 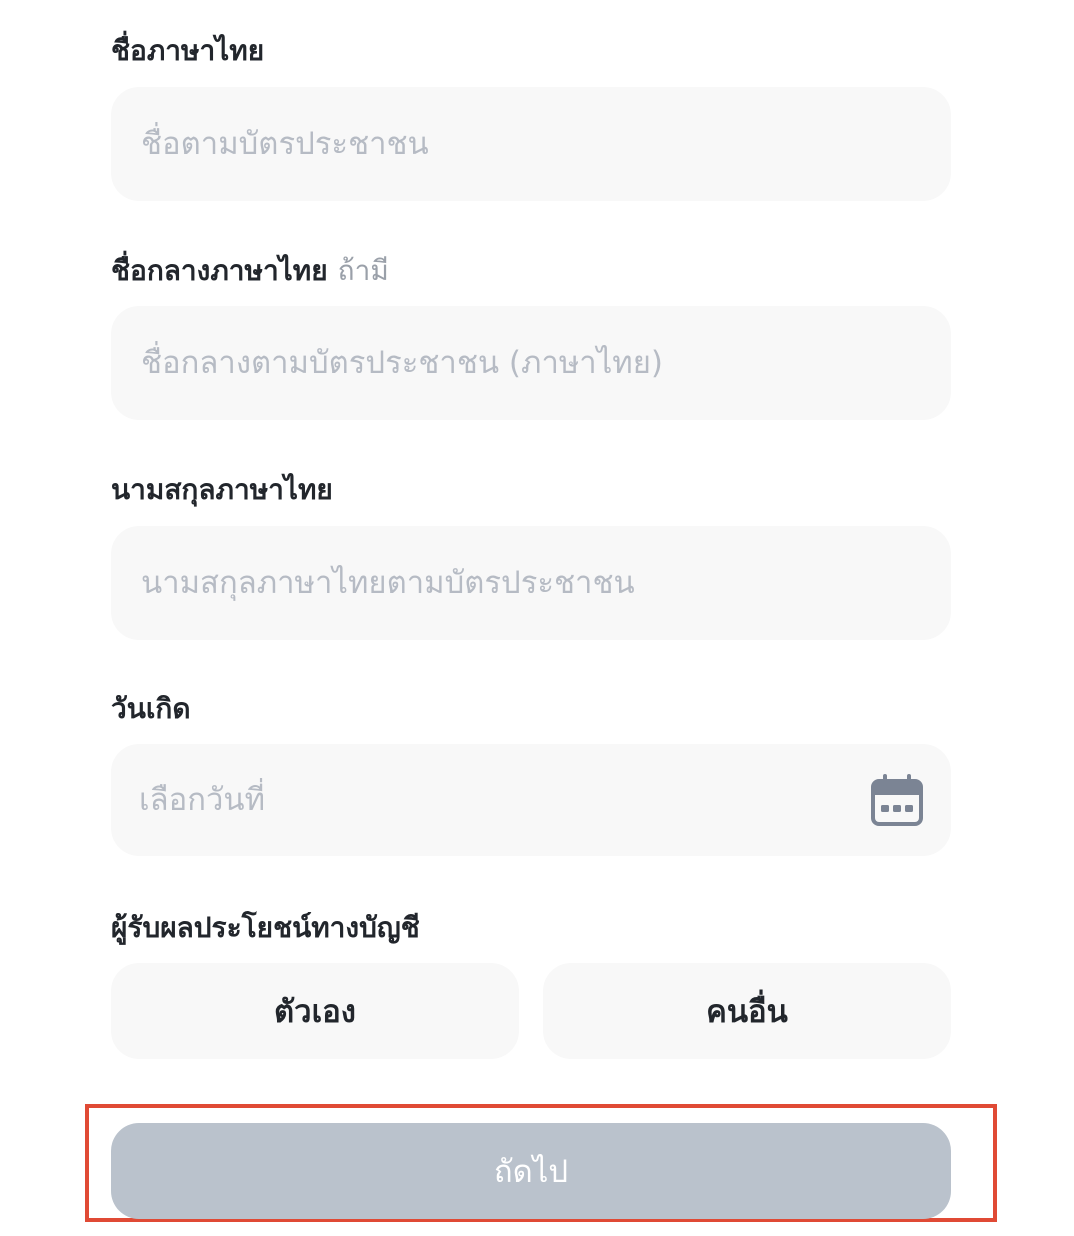 I want to click on beneficiary-other-button: คนอื่น, so click(x=747, y=1011).